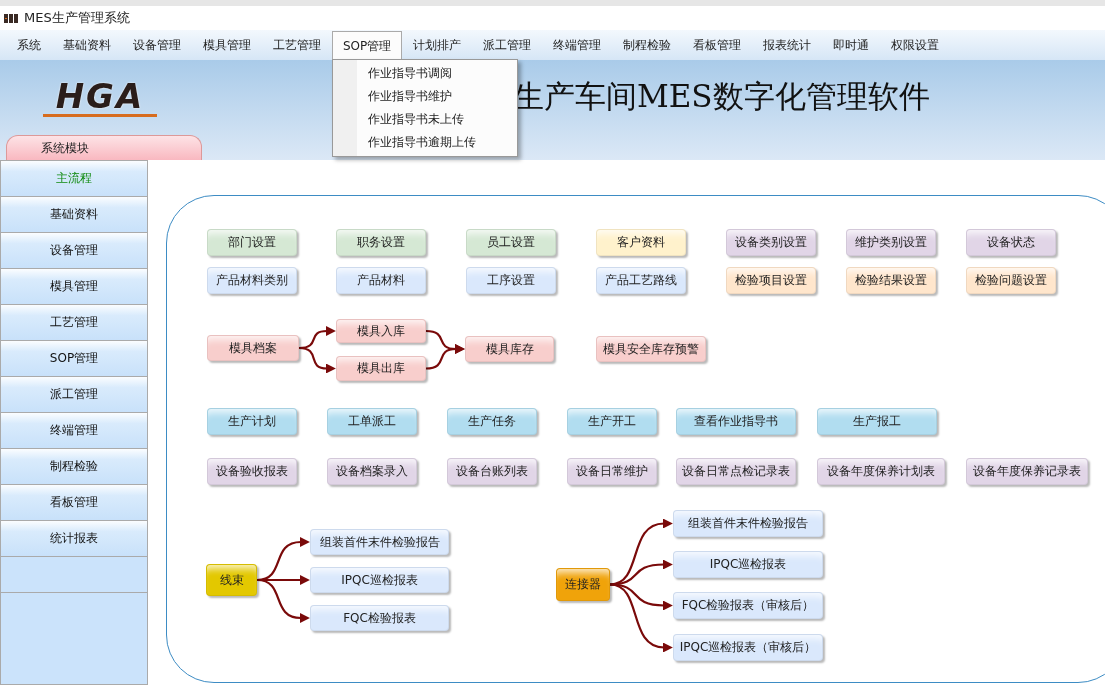 This screenshot has width=1105, height=685. Describe the element at coordinates (227, 45) in the screenshot. I see `menu-item: 模具管理` at that location.